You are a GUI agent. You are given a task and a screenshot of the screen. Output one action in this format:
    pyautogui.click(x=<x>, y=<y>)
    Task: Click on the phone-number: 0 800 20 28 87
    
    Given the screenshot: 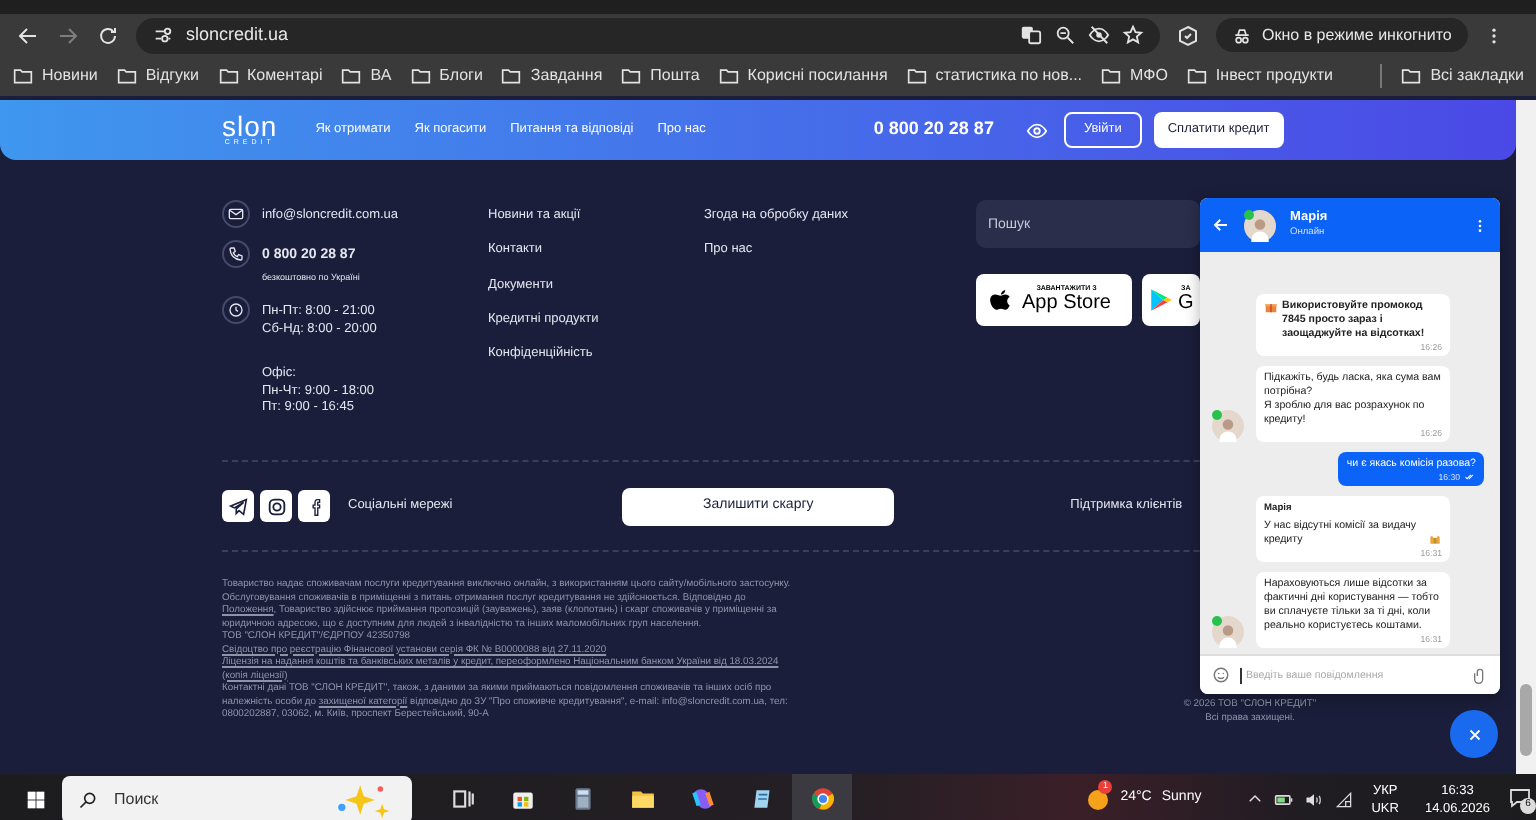 What is the action you would take?
    pyautogui.click(x=933, y=129)
    